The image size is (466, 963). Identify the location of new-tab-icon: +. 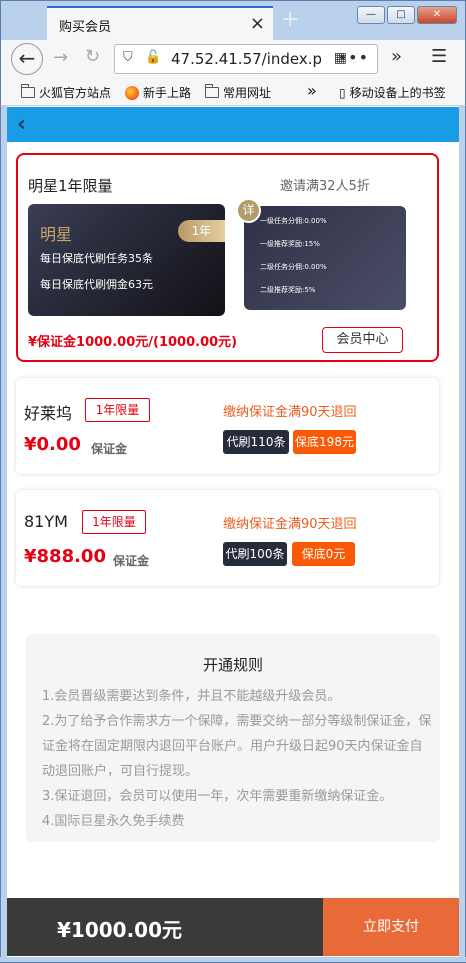
(290, 19).